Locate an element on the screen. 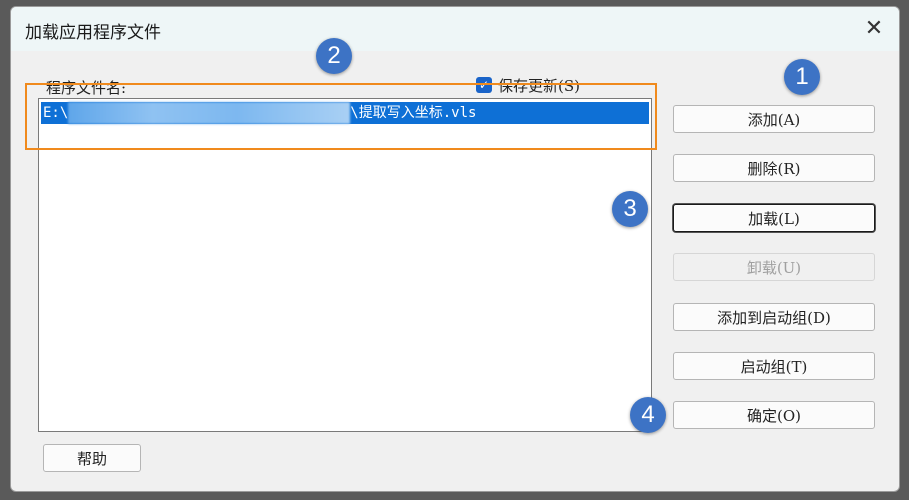 The width and height of the screenshot is (909, 500). unload-button: 卸载(U) is located at coordinates (774, 267).